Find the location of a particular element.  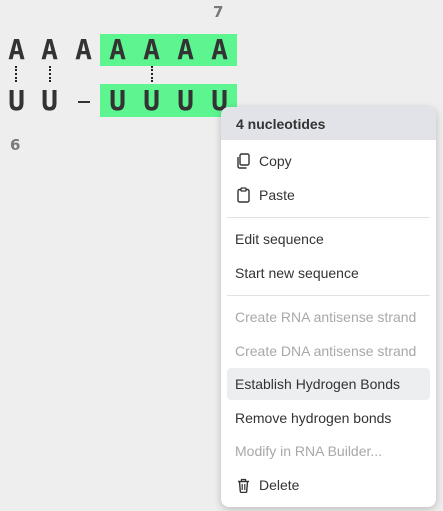

establish-hydrogen-bonds-menu-item: Establish Hydrogen Bonds is located at coordinates (328, 384).